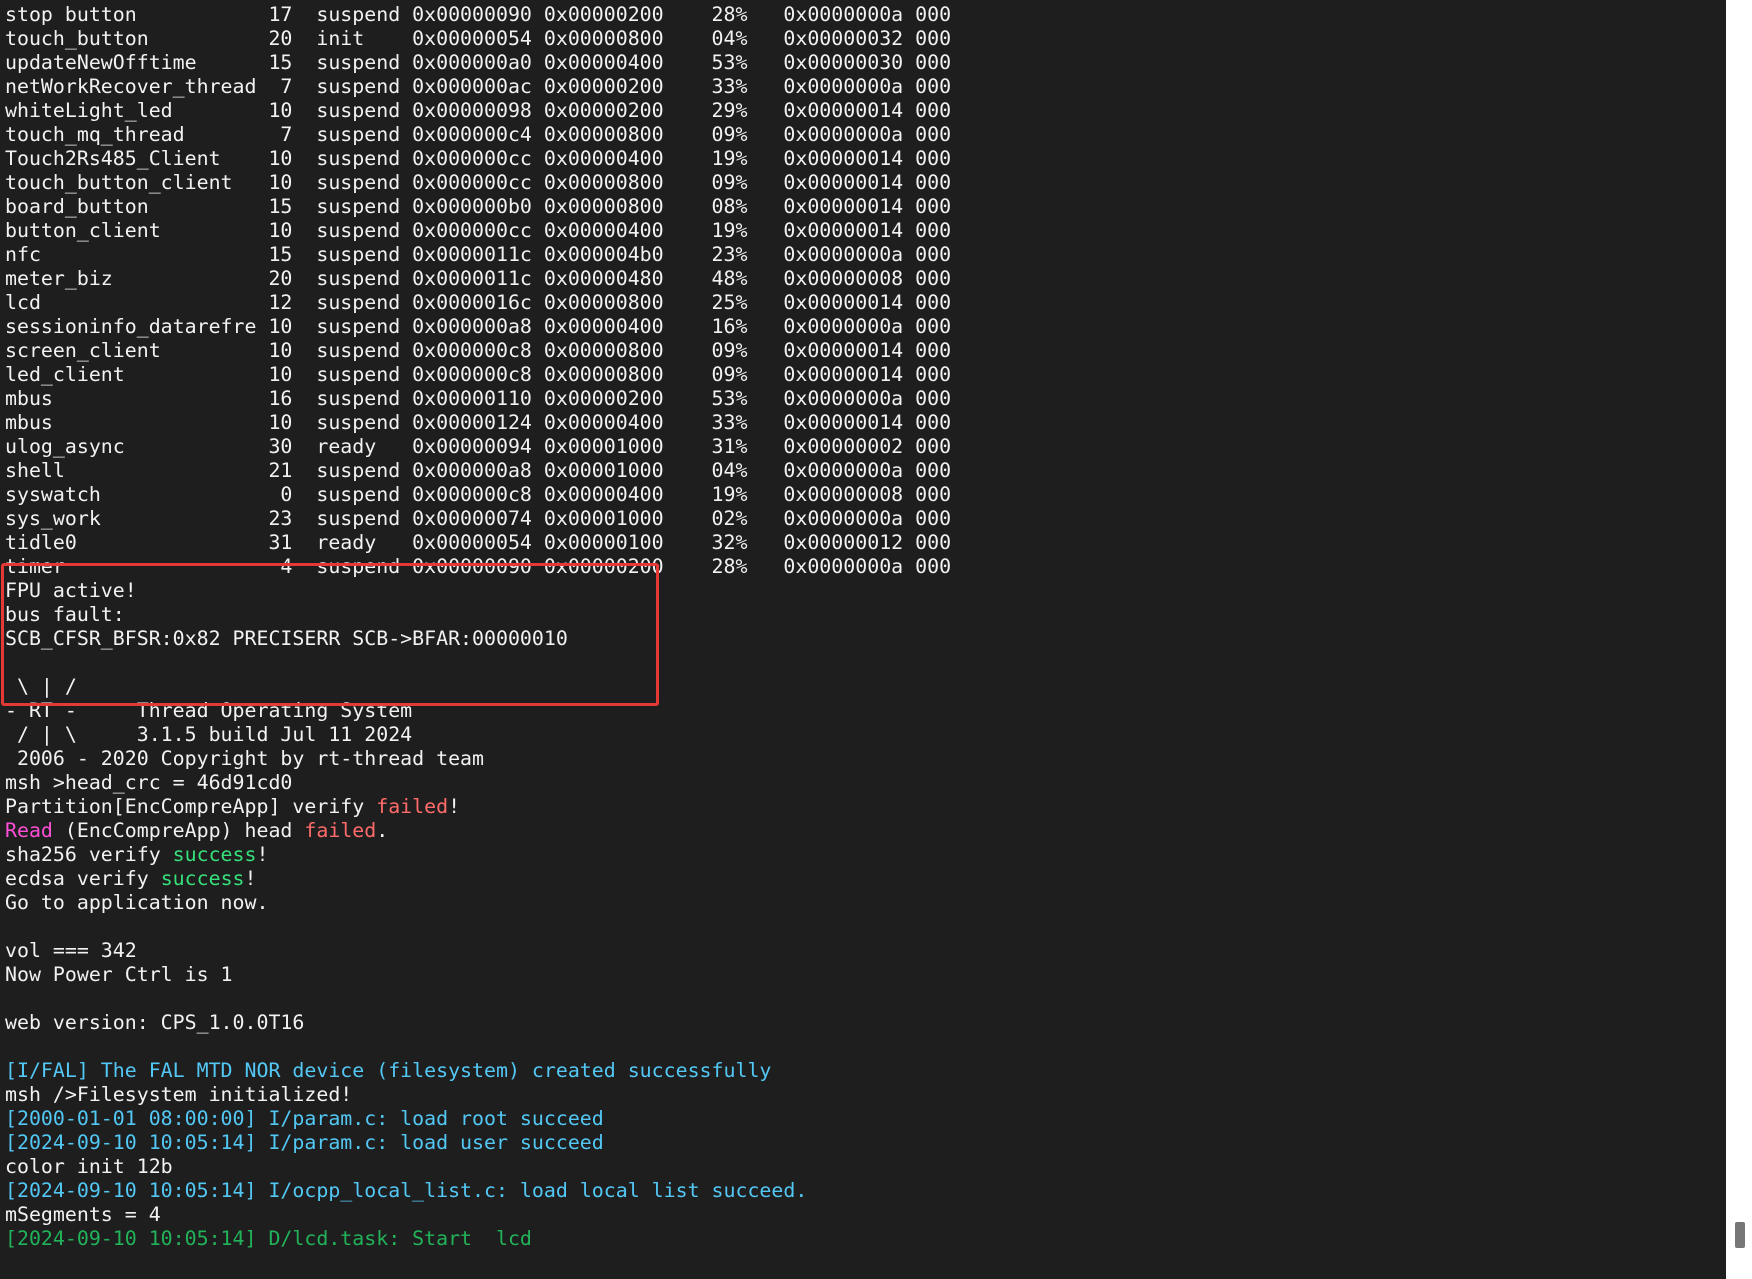 The image size is (1752, 1279). What do you see at coordinates (83, 878) in the screenshot?
I see `terminal-text: ecdsa verify` at bounding box center [83, 878].